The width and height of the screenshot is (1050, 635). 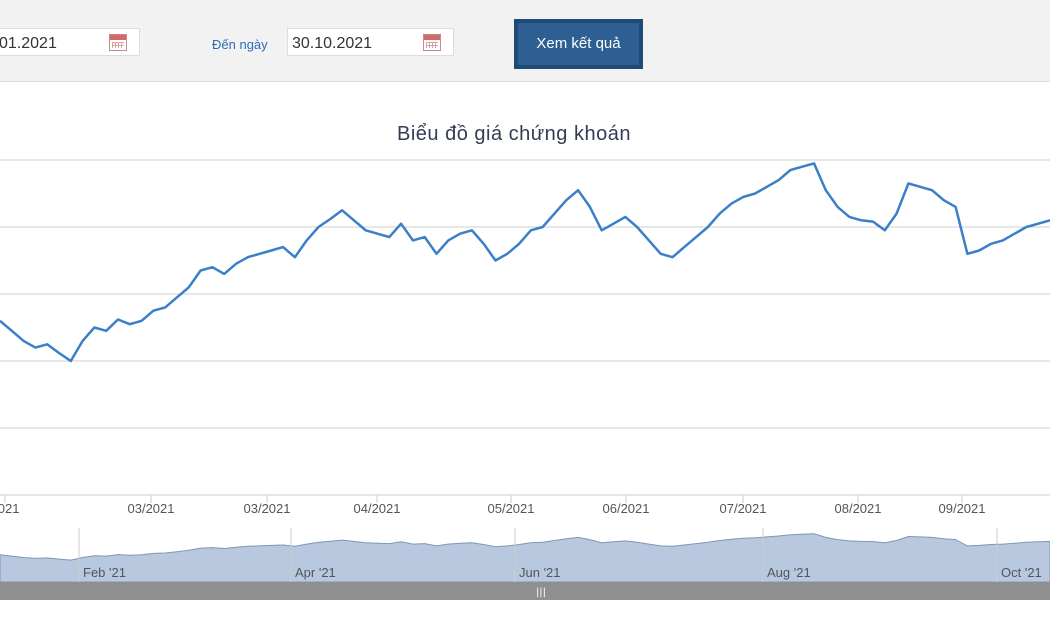 I want to click on x-tick-label: 06/2021, so click(x=626, y=508).